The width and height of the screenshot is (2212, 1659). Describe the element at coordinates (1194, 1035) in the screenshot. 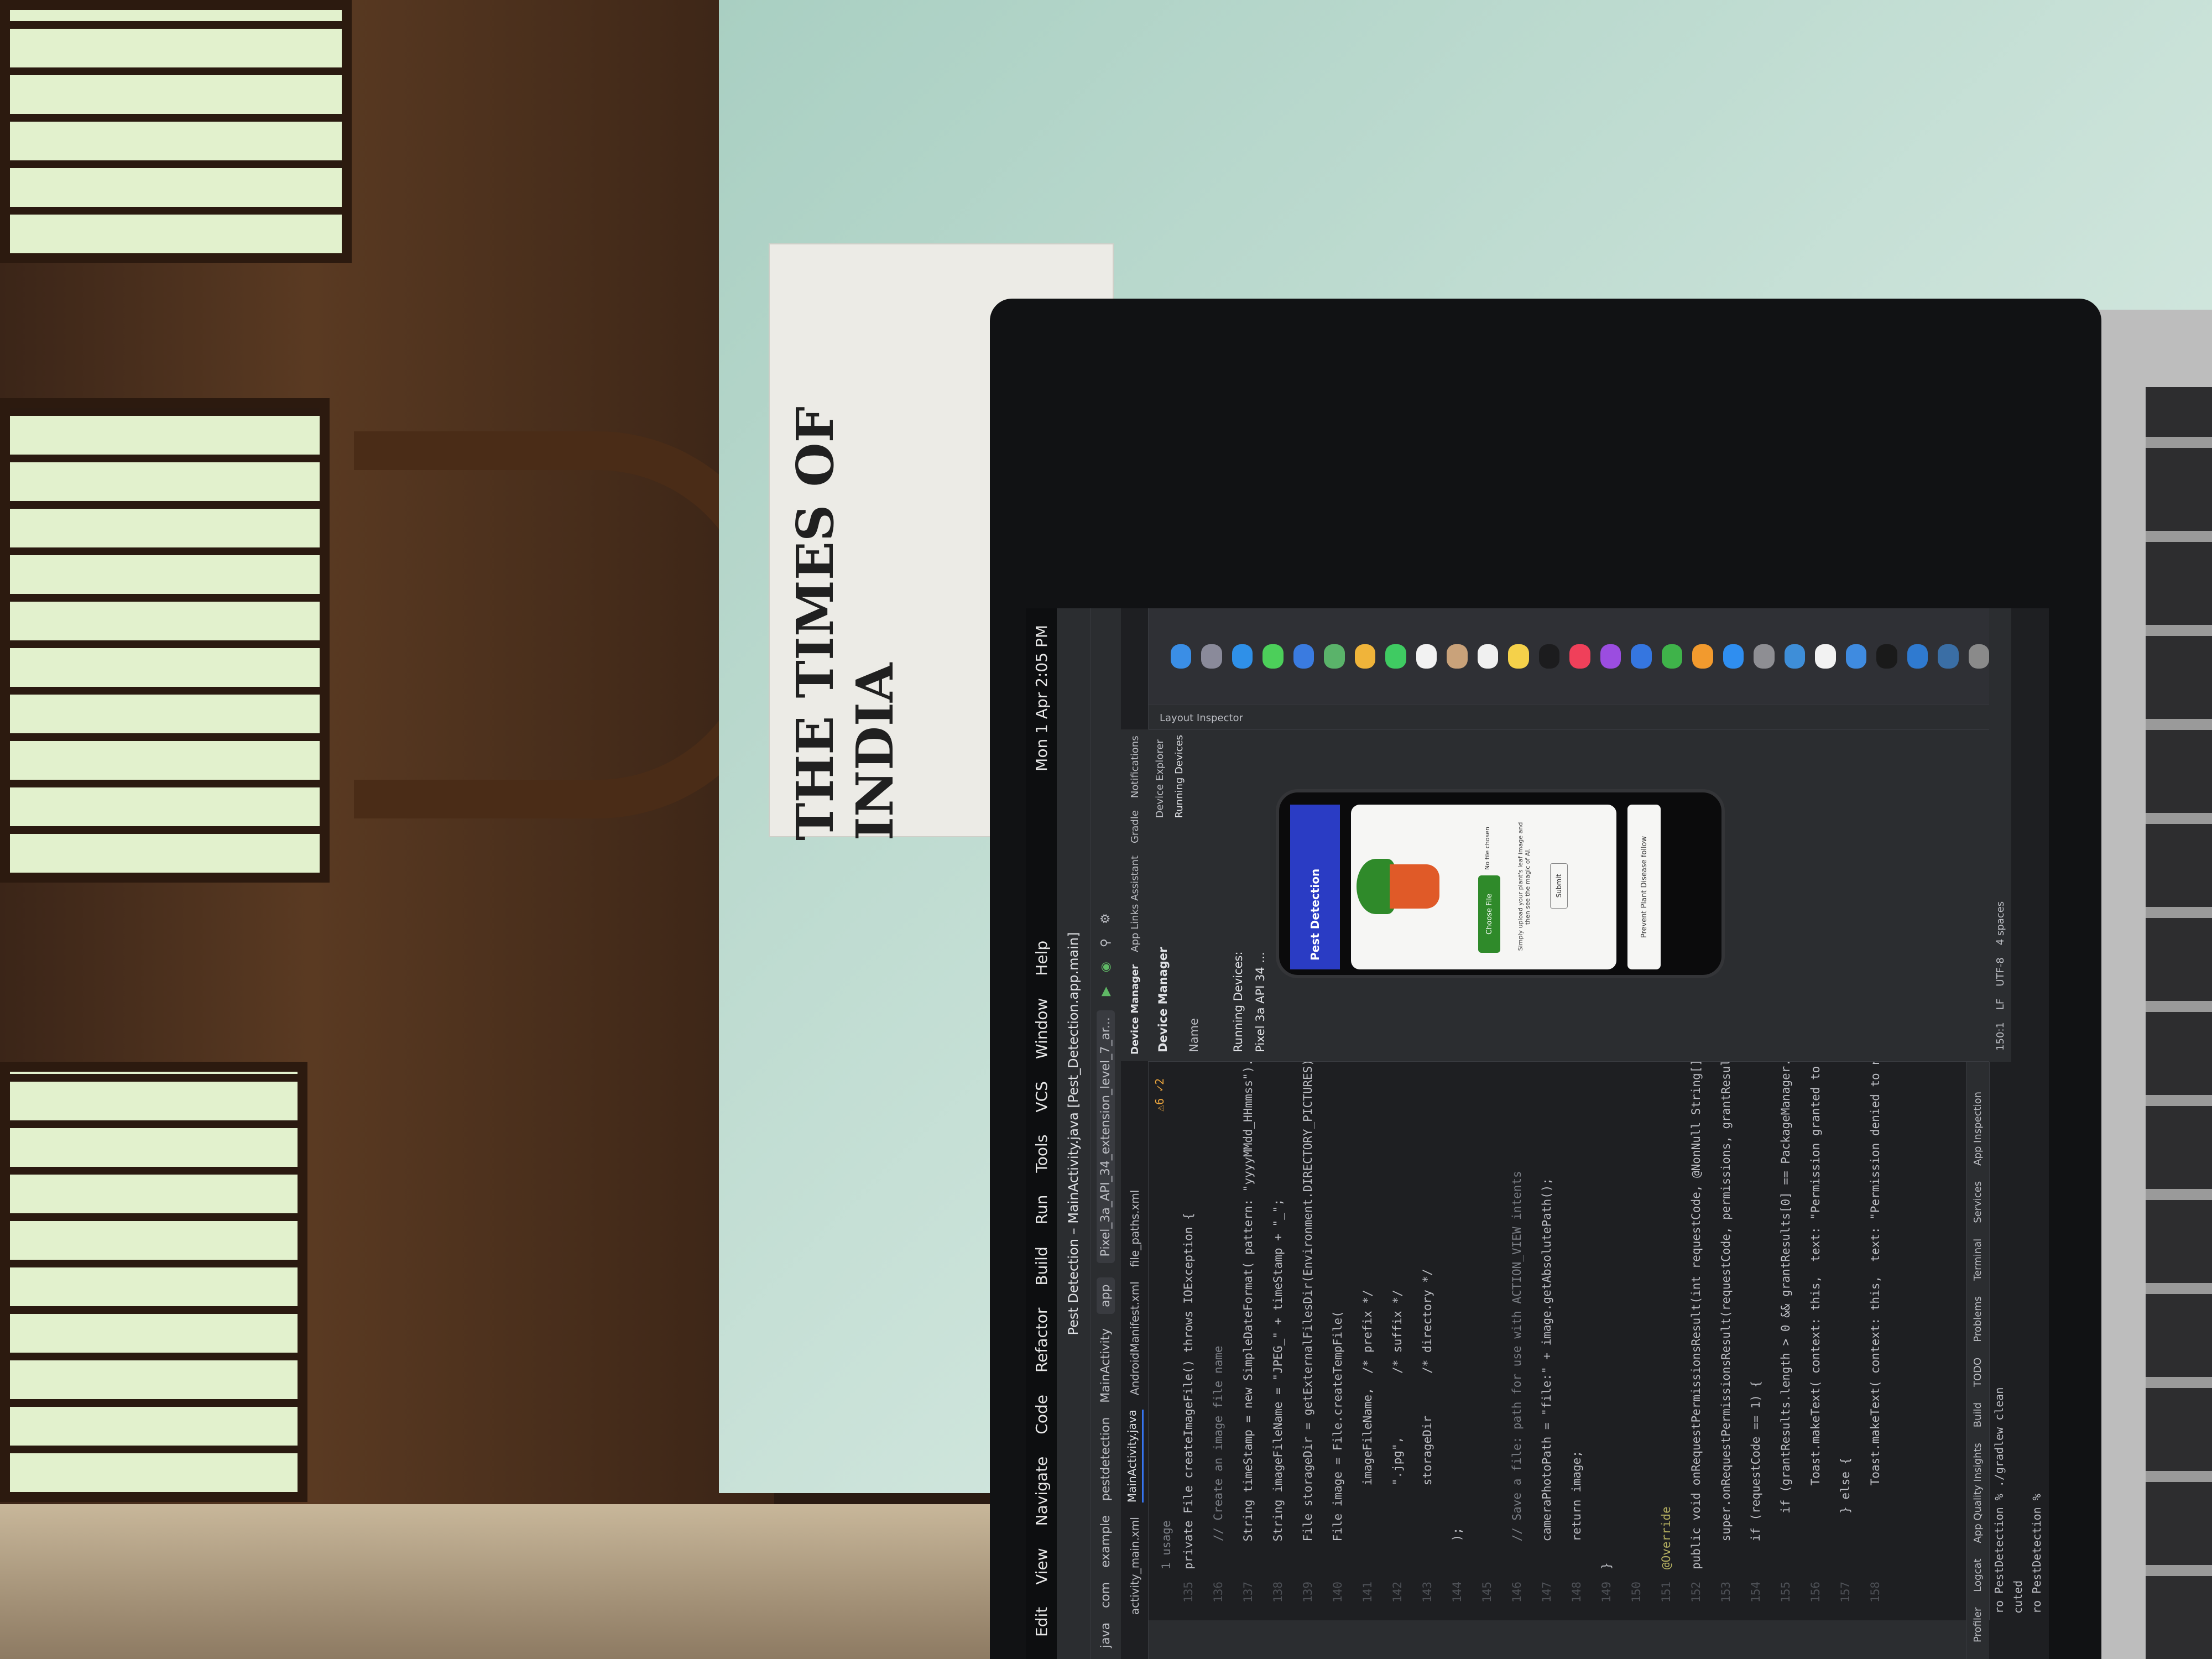

I see `name-column-header: Name` at that location.